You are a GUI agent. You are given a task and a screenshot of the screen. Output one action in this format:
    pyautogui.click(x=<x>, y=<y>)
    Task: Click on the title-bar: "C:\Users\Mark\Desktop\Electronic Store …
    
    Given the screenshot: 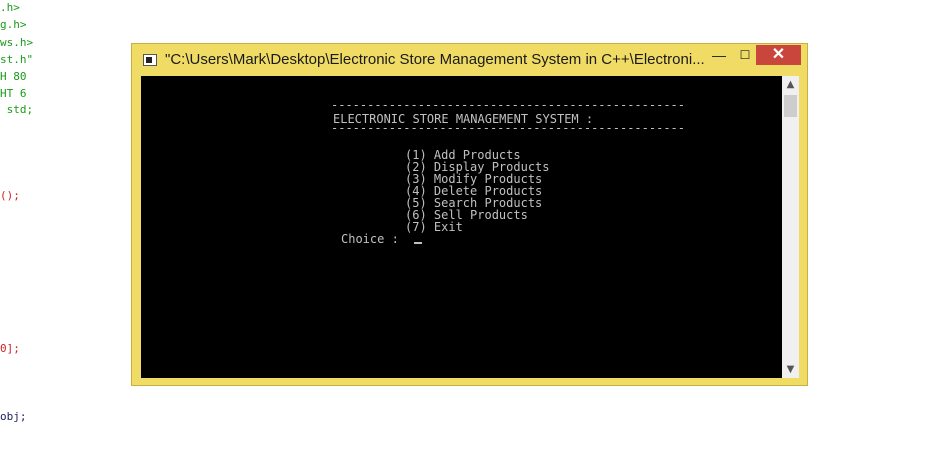 What is the action you would take?
    pyautogui.click(x=469, y=60)
    